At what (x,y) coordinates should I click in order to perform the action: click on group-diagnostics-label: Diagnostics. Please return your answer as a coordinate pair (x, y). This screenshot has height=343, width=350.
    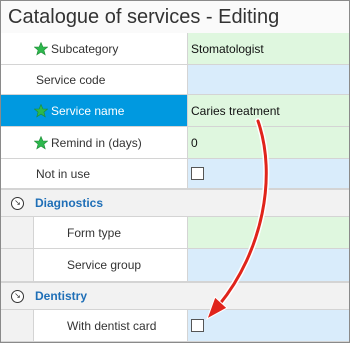
    Looking at the image, I should click on (69, 203).